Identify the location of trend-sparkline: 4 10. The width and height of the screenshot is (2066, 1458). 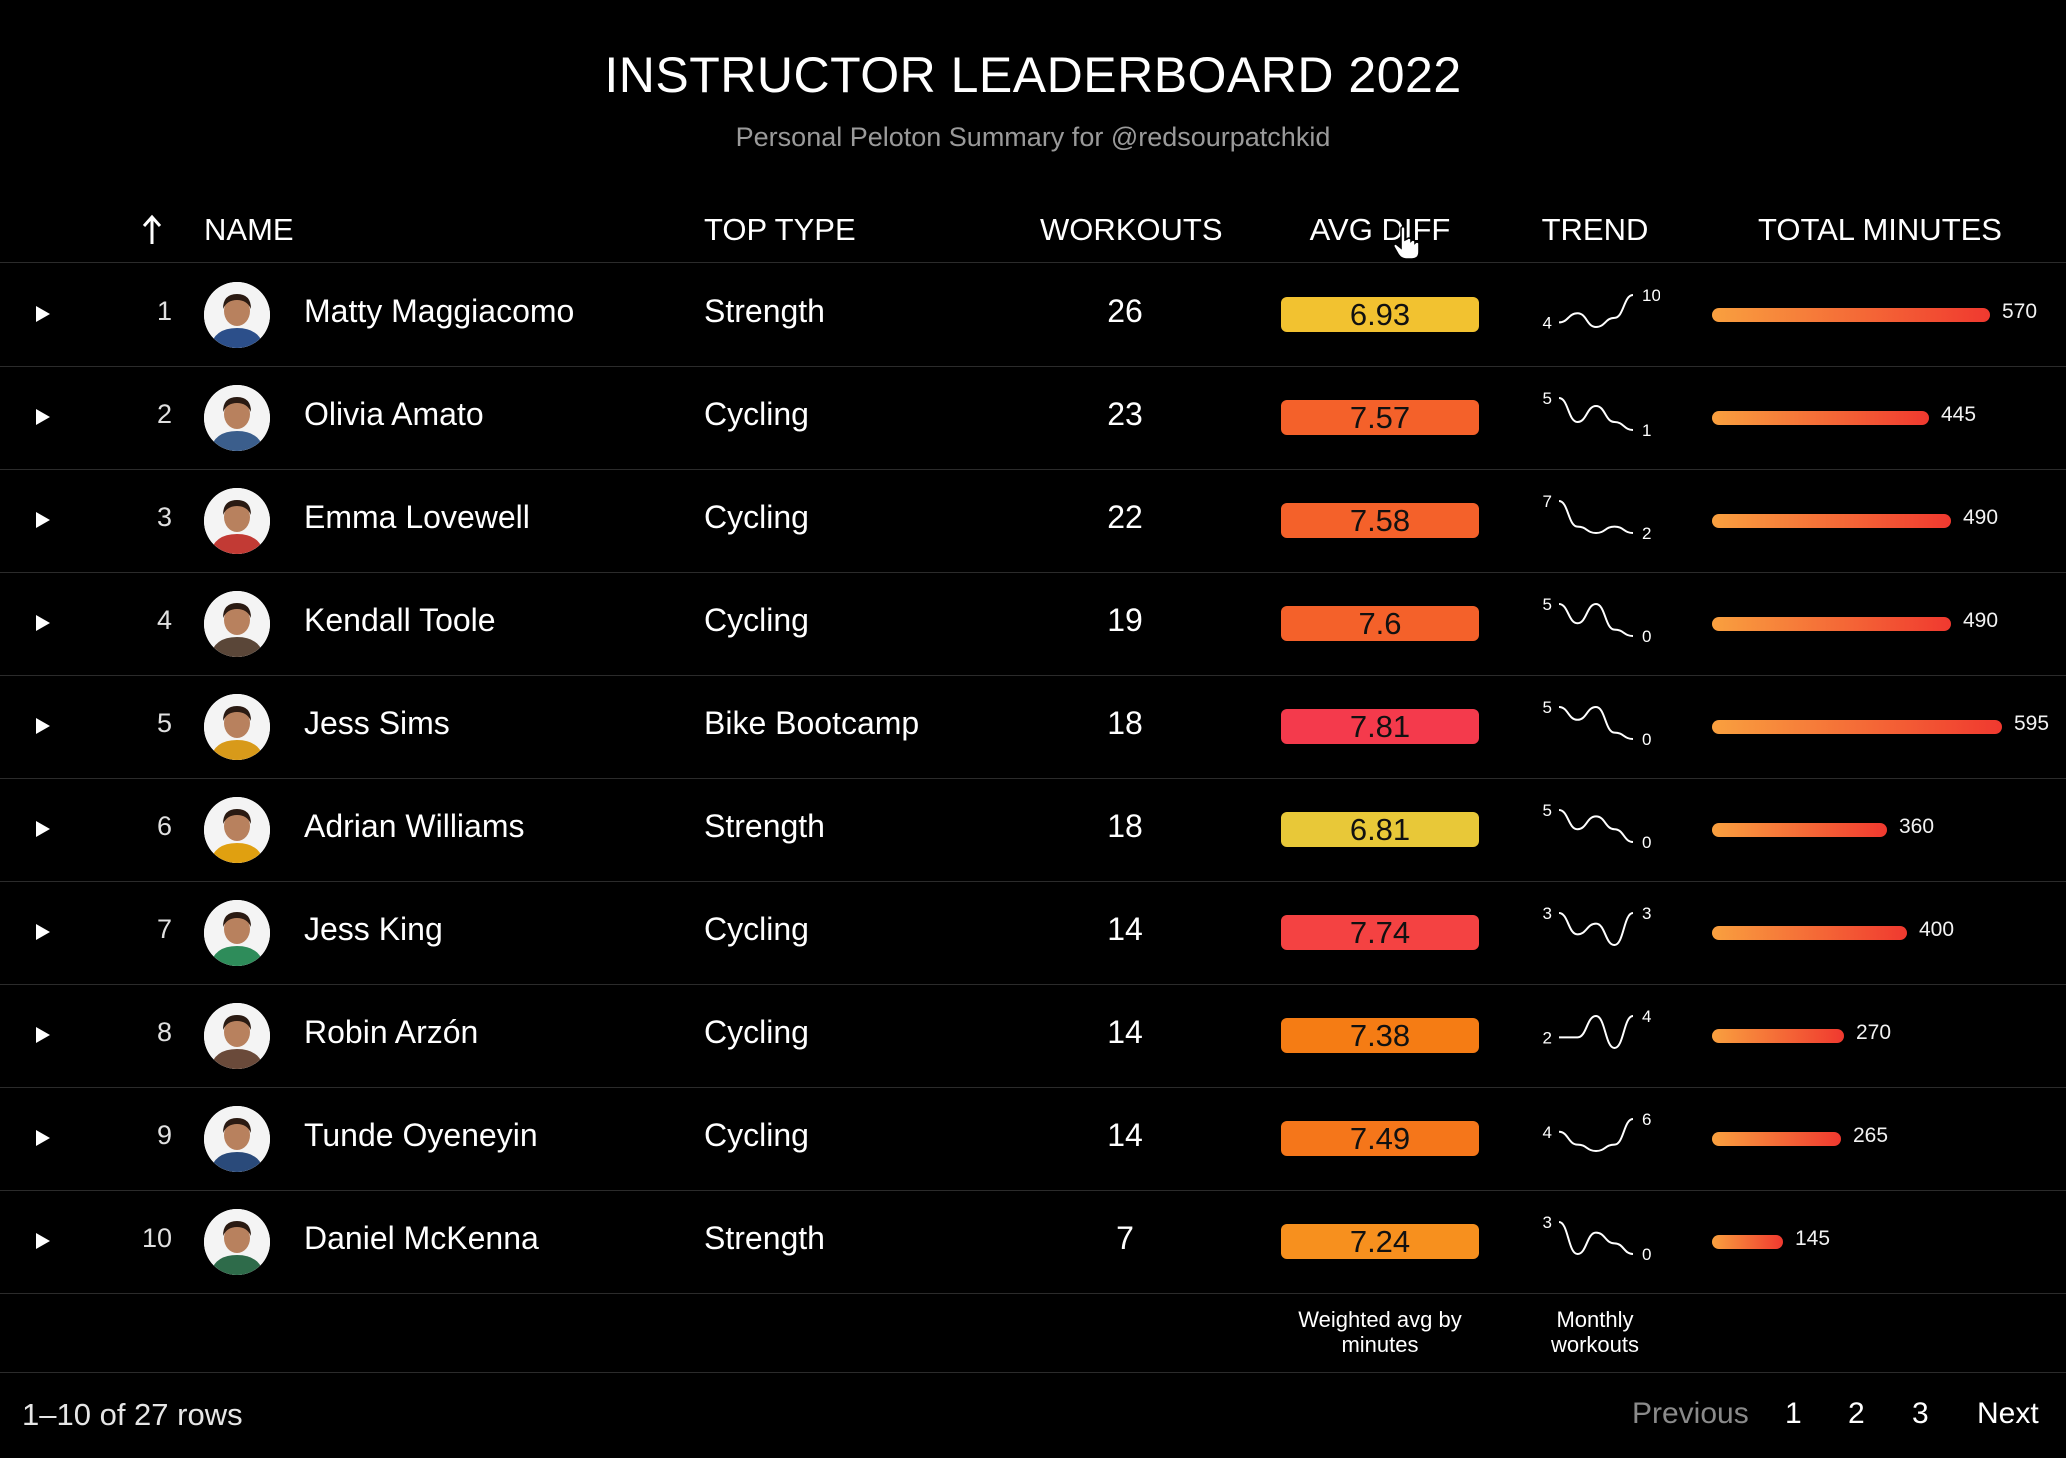
(1601, 309).